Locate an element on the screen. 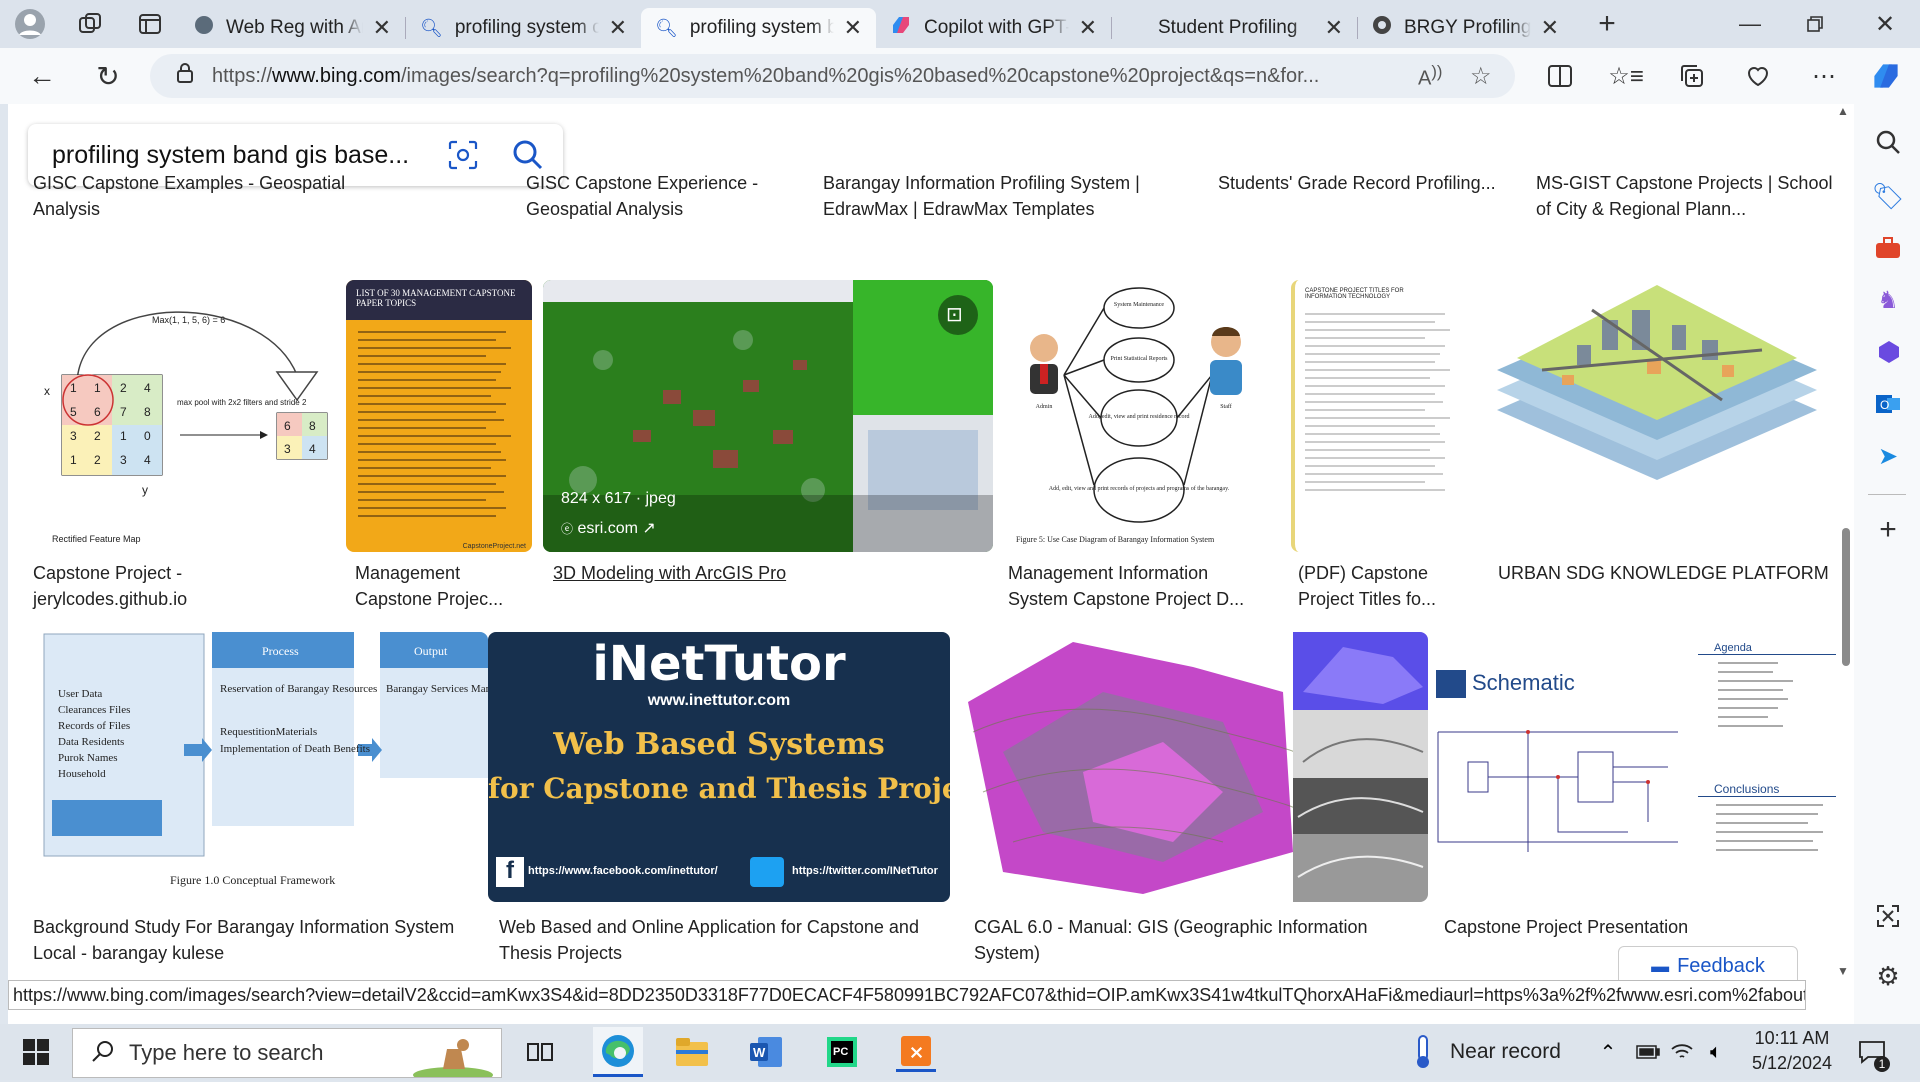  svg-text: Household is located at coordinates (82, 774).